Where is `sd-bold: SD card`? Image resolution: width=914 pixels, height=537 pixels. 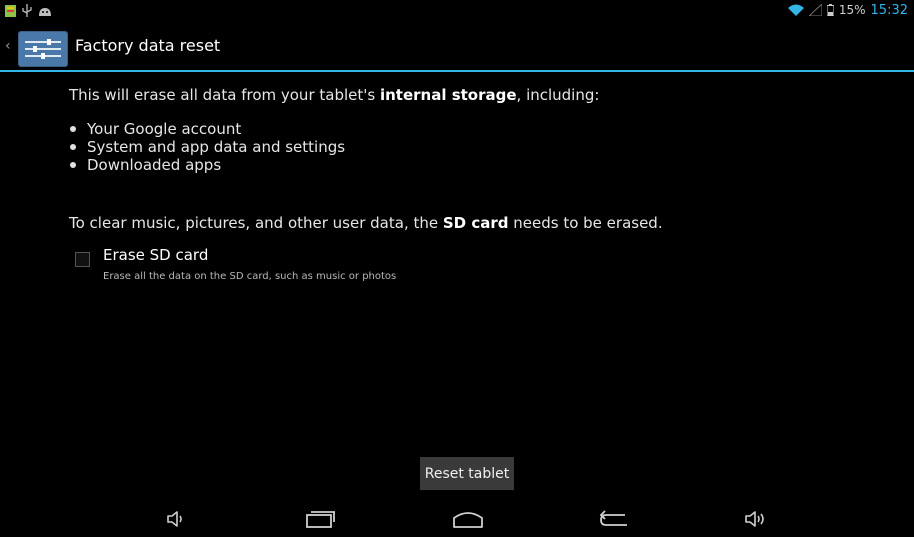 sd-bold: SD card is located at coordinates (475, 223).